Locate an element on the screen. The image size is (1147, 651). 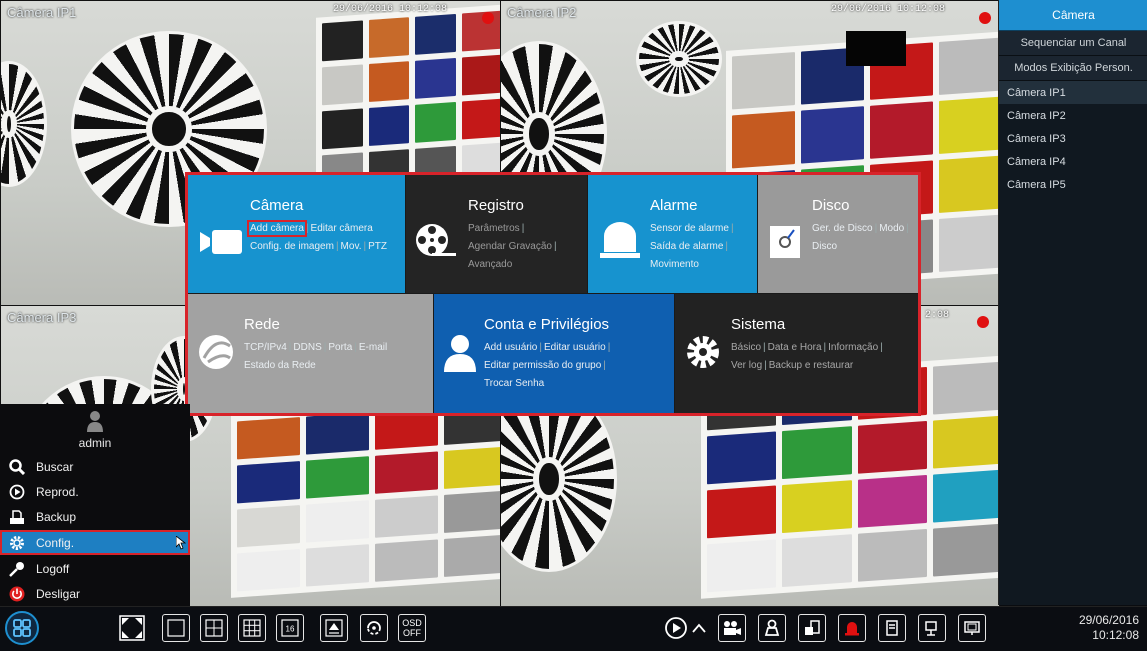
disk-status-button is located at coordinates (892, 628).